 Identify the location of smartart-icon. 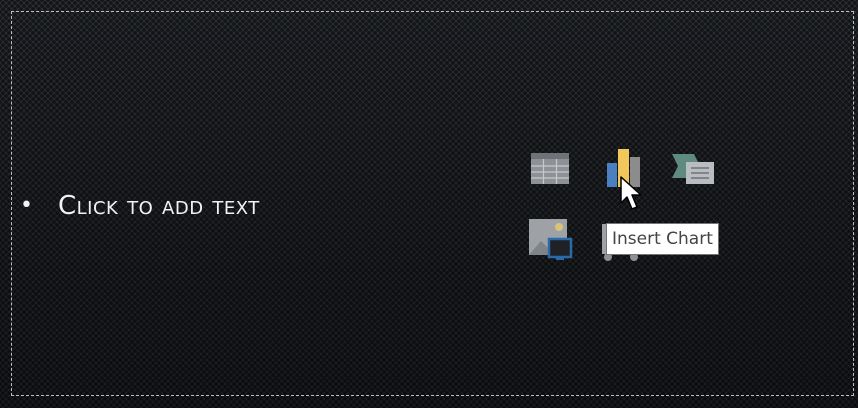
(693, 169).